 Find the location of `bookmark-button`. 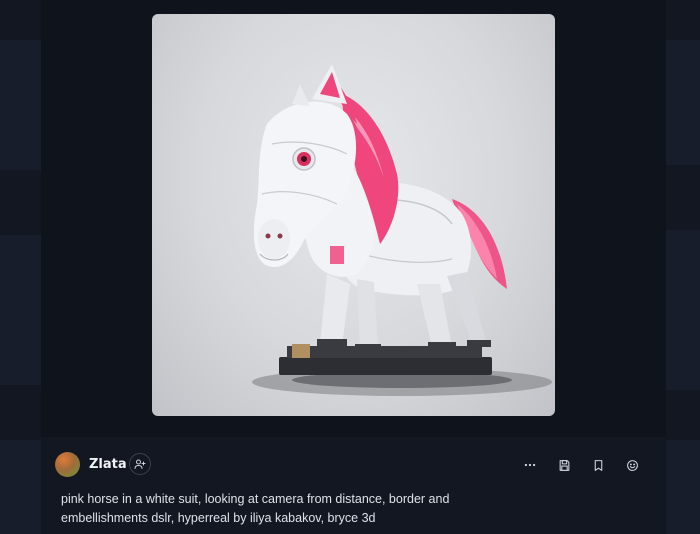

bookmark-button is located at coordinates (598, 465).